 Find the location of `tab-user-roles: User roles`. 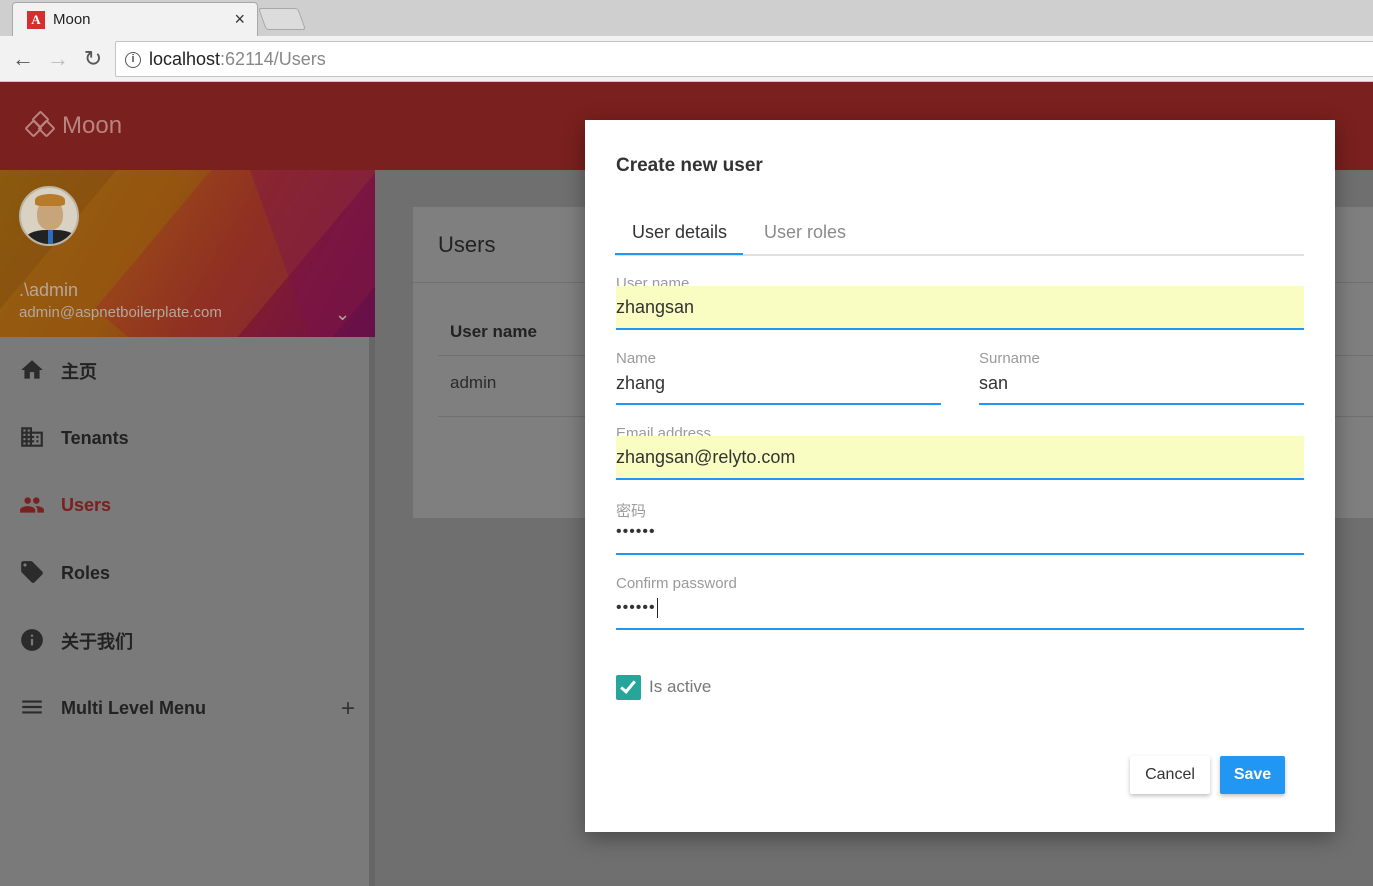

tab-user-roles: User roles is located at coordinates (805, 232).